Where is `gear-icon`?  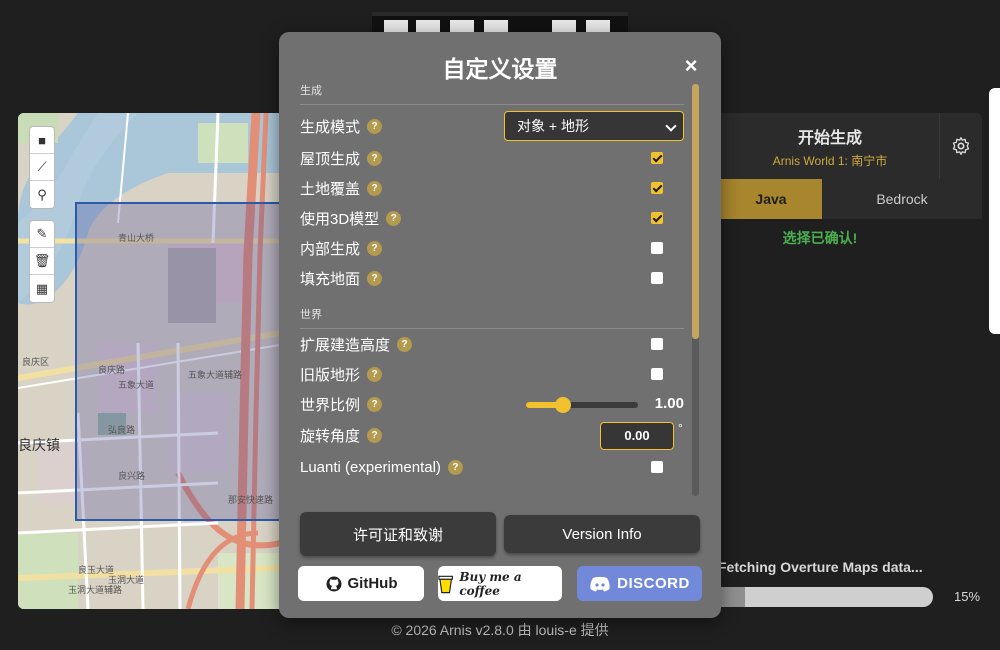
gear-icon is located at coordinates (961, 146).